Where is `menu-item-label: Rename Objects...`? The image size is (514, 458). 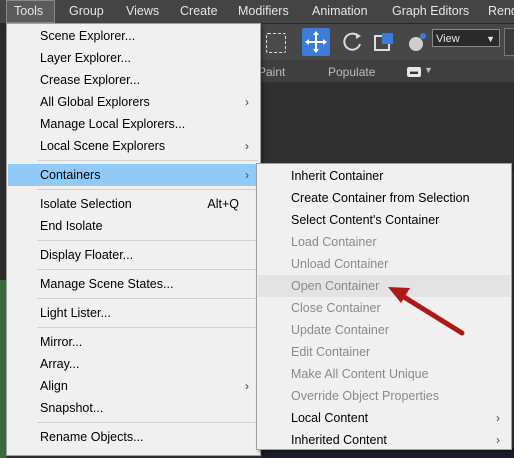
menu-item-label: Rename Objects... is located at coordinates (92, 437).